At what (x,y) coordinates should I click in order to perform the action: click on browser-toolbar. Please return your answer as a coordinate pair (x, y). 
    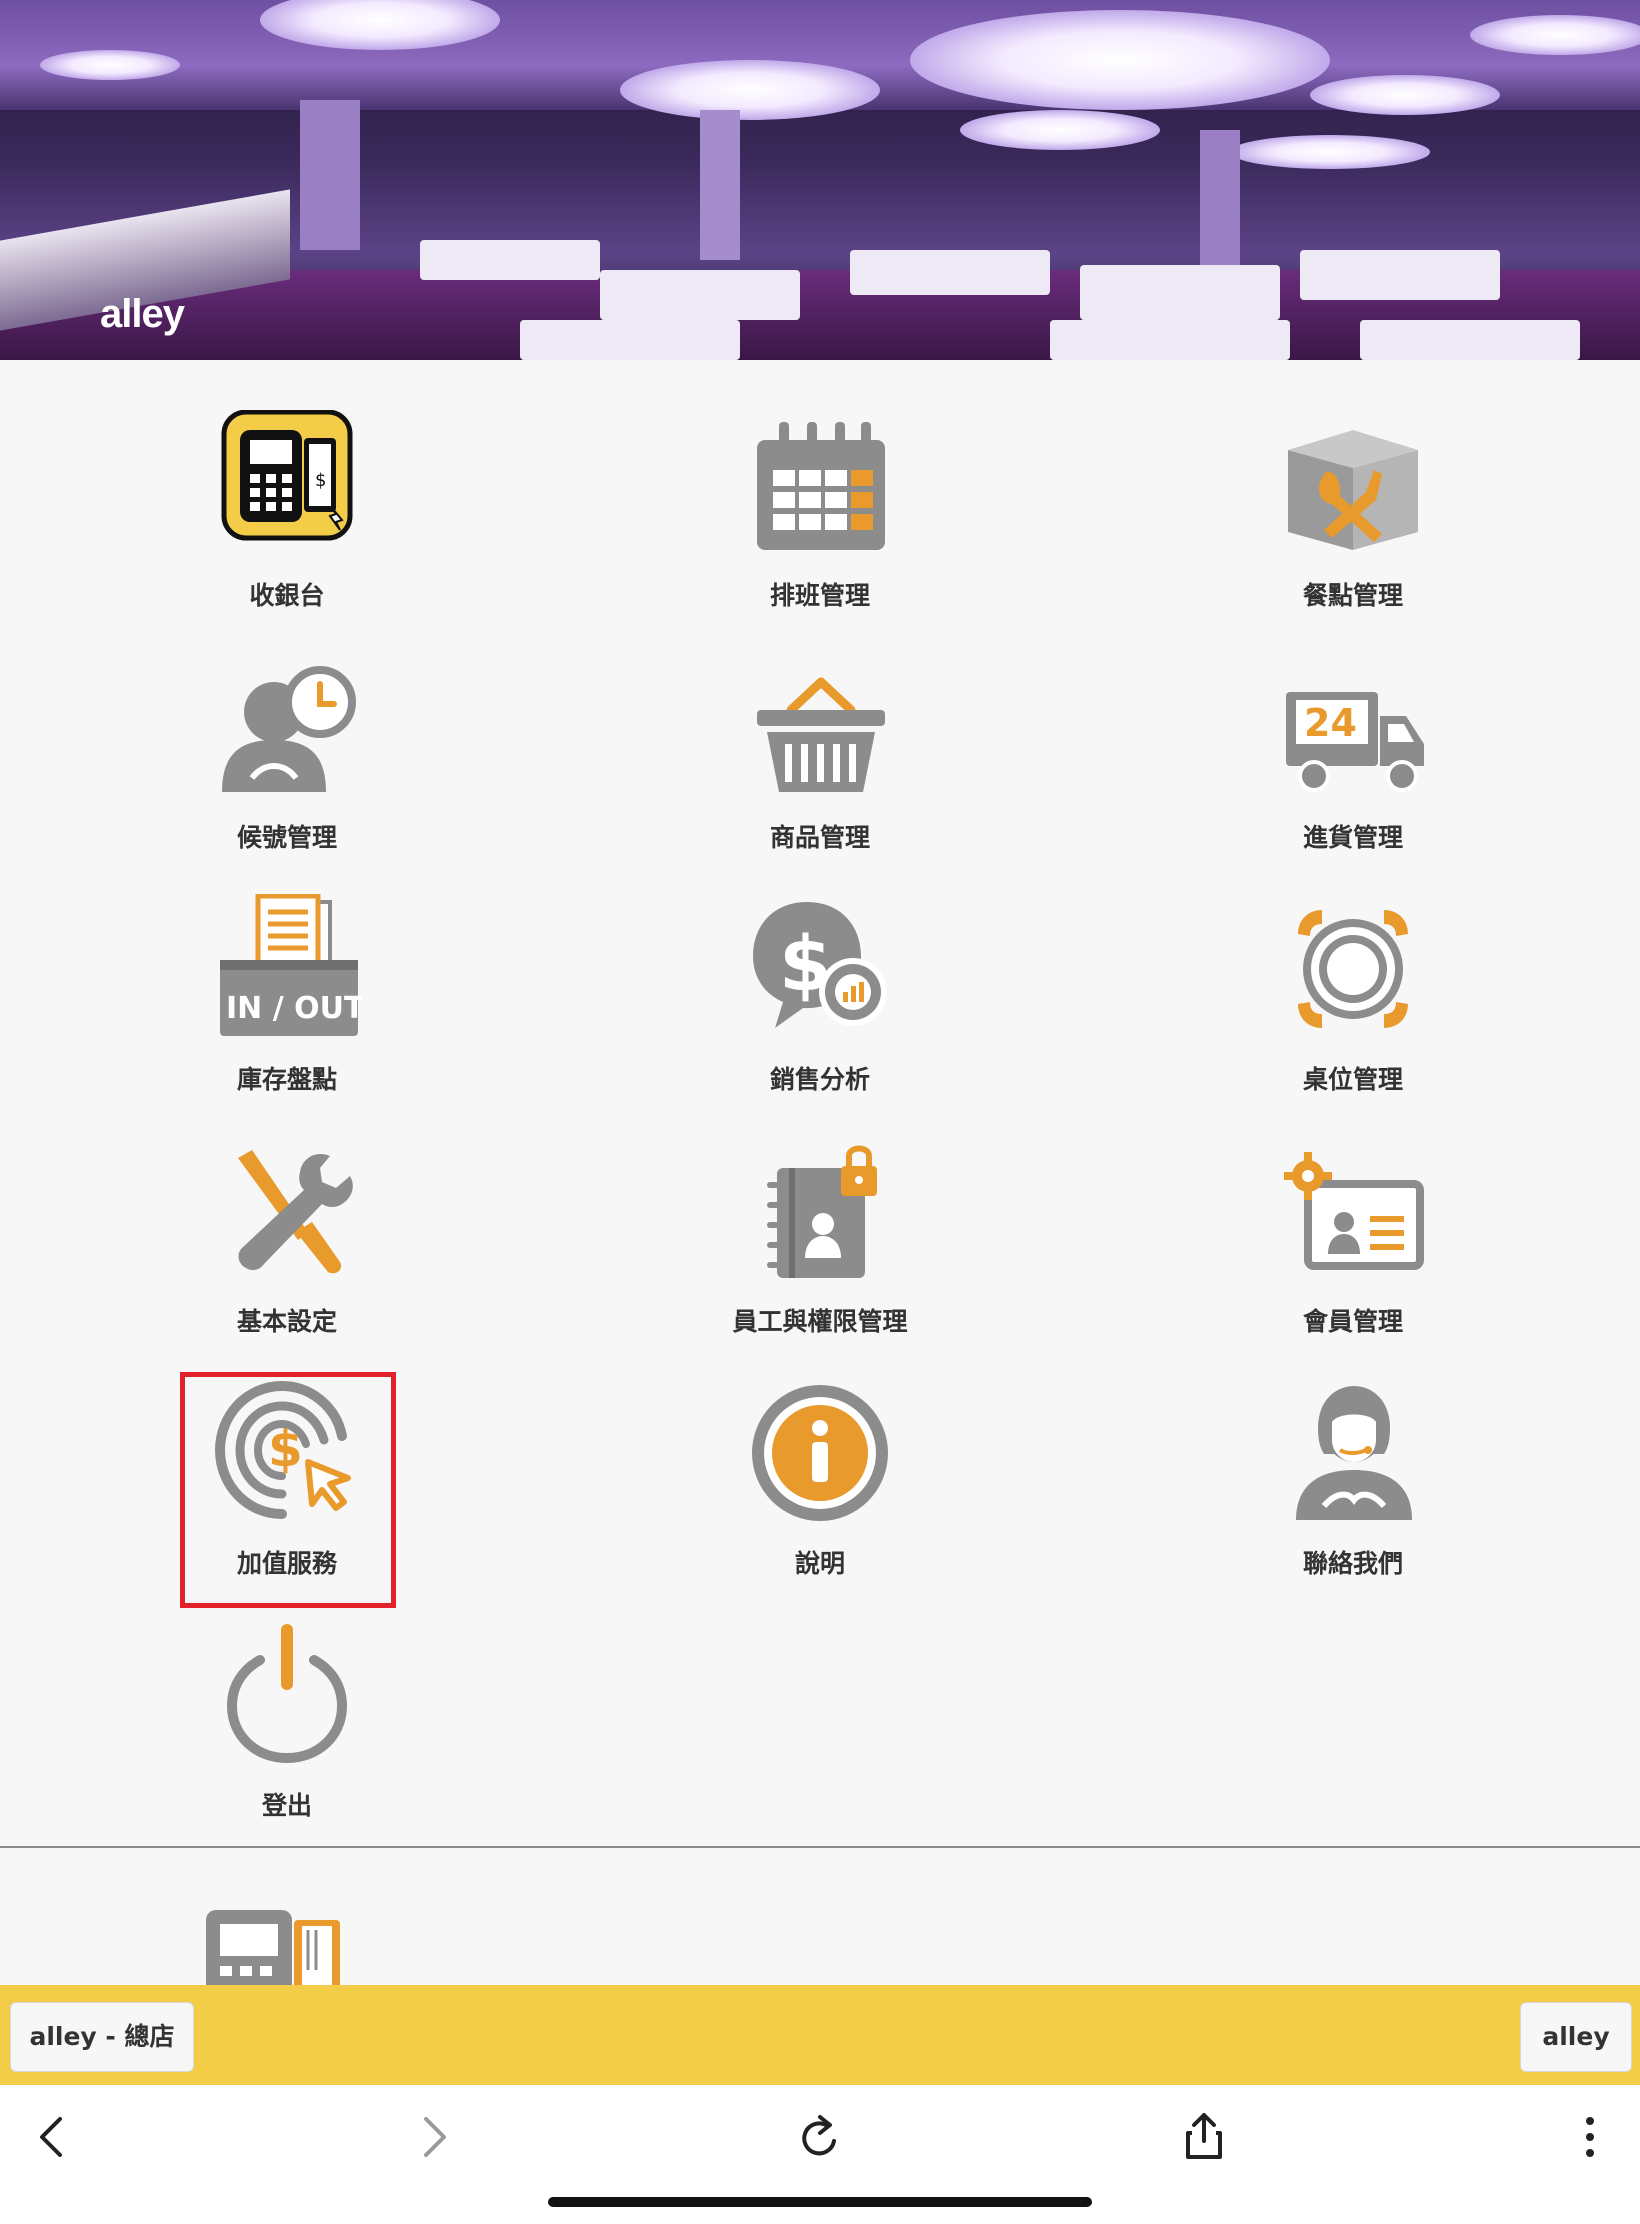
    Looking at the image, I should click on (820, 2154).